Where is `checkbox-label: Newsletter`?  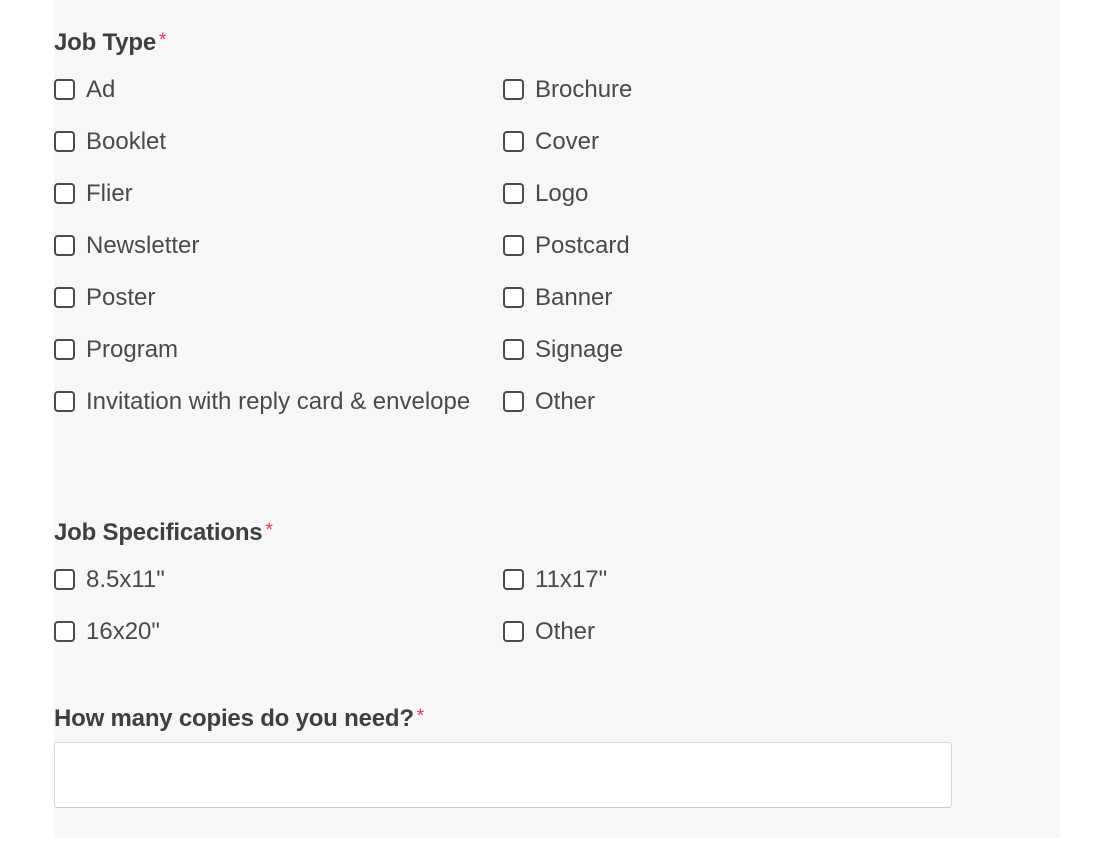 checkbox-label: Newsletter is located at coordinates (143, 245).